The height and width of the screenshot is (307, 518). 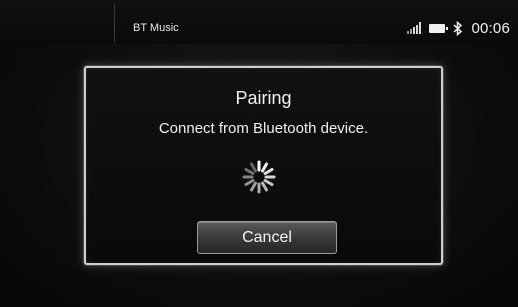 What do you see at coordinates (263, 98) in the screenshot?
I see `dialog-title: Pairing` at bounding box center [263, 98].